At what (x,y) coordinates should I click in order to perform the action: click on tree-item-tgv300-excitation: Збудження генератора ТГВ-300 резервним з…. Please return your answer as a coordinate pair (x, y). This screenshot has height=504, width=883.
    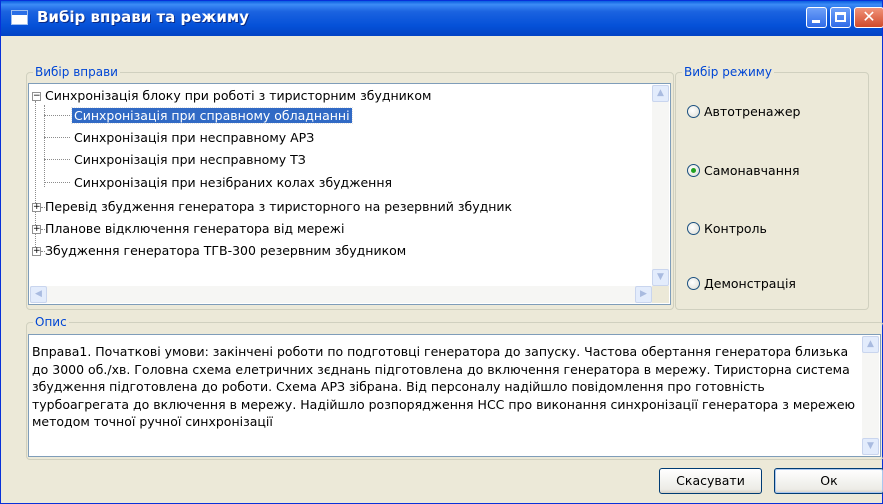
    Looking at the image, I should click on (225, 251).